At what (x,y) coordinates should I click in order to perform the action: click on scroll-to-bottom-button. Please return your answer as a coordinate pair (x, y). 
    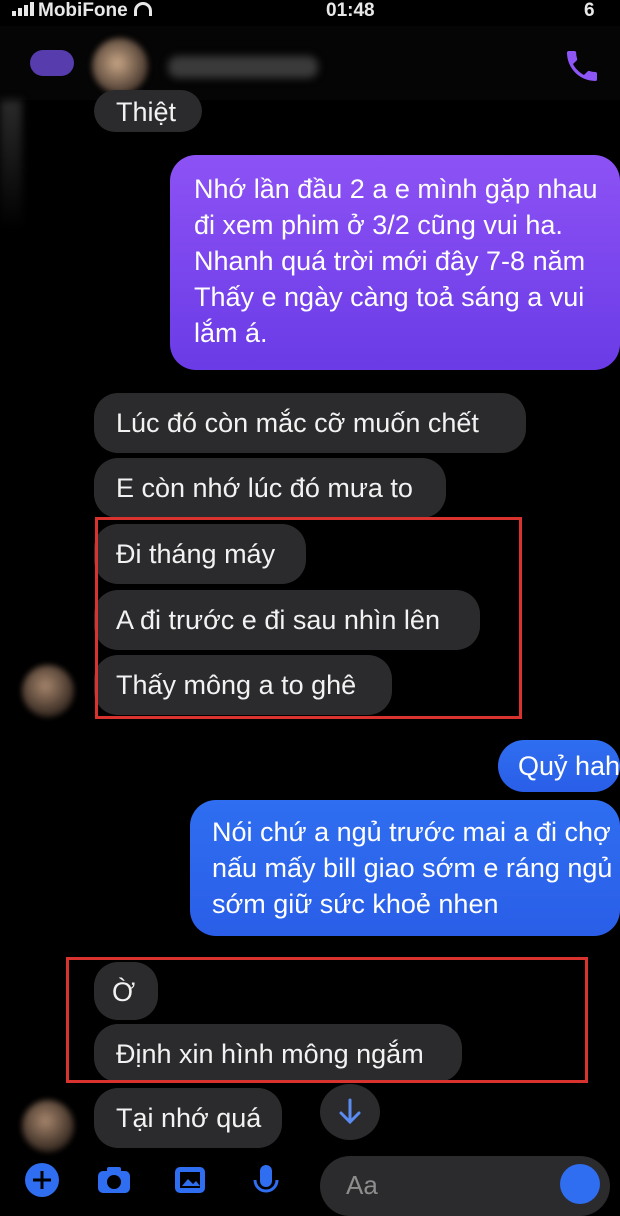
    Looking at the image, I should click on (350, 1112).